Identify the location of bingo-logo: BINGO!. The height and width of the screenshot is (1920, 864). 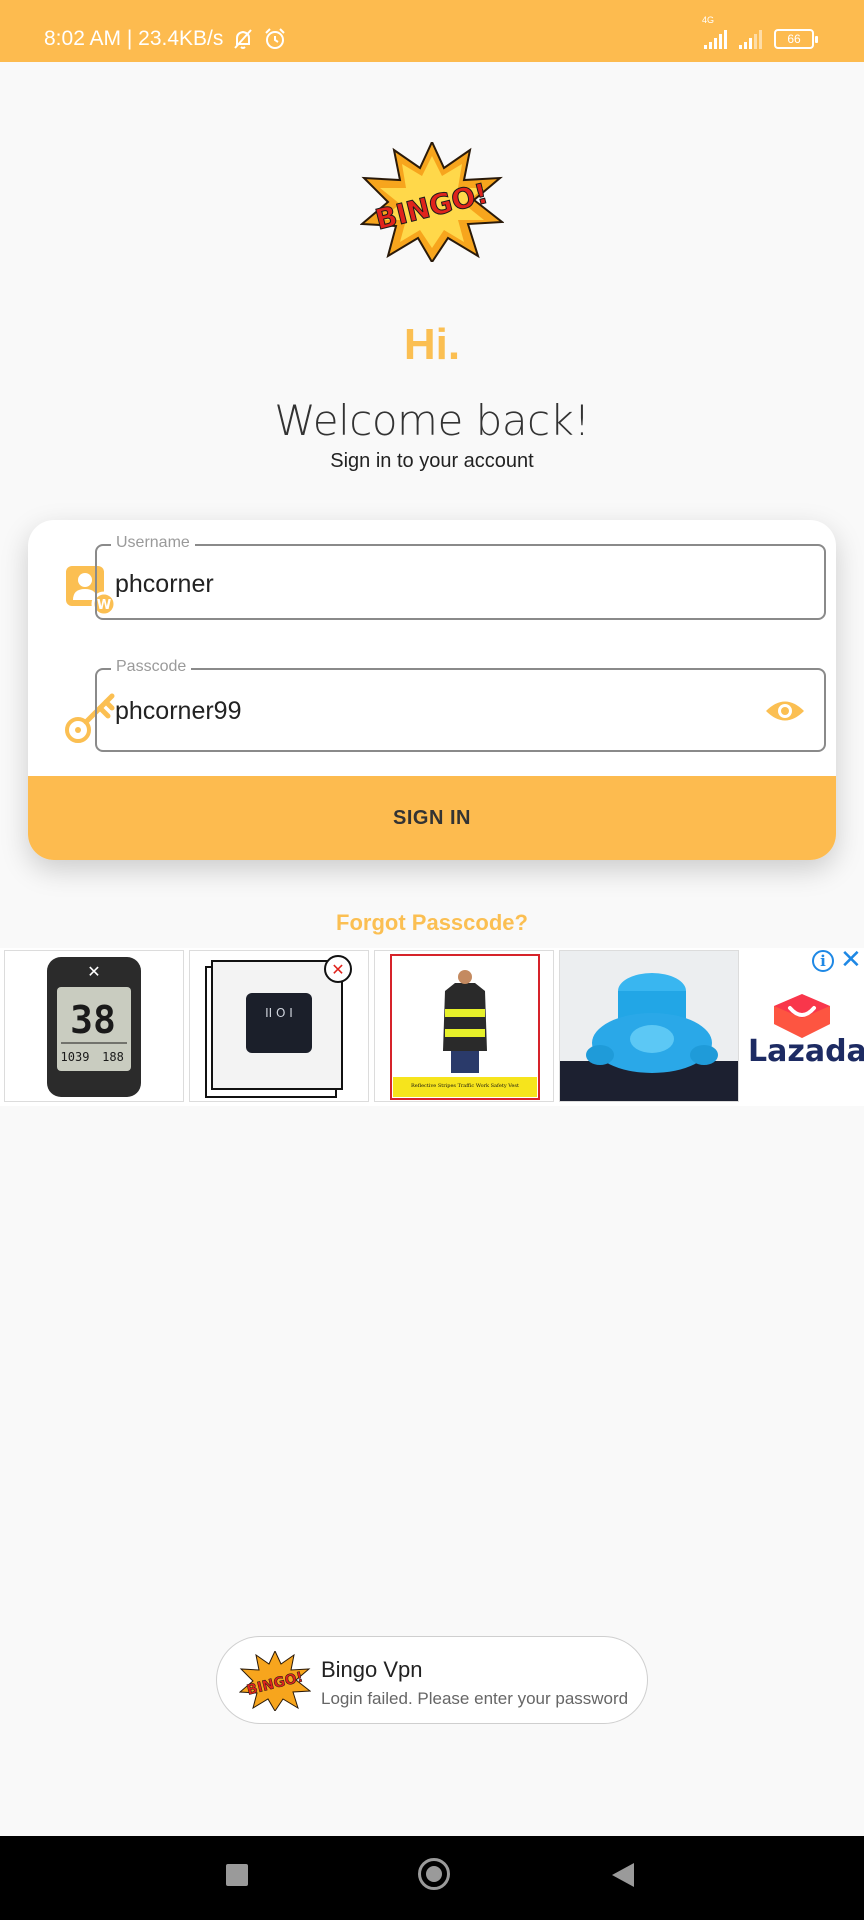
(432, 202).